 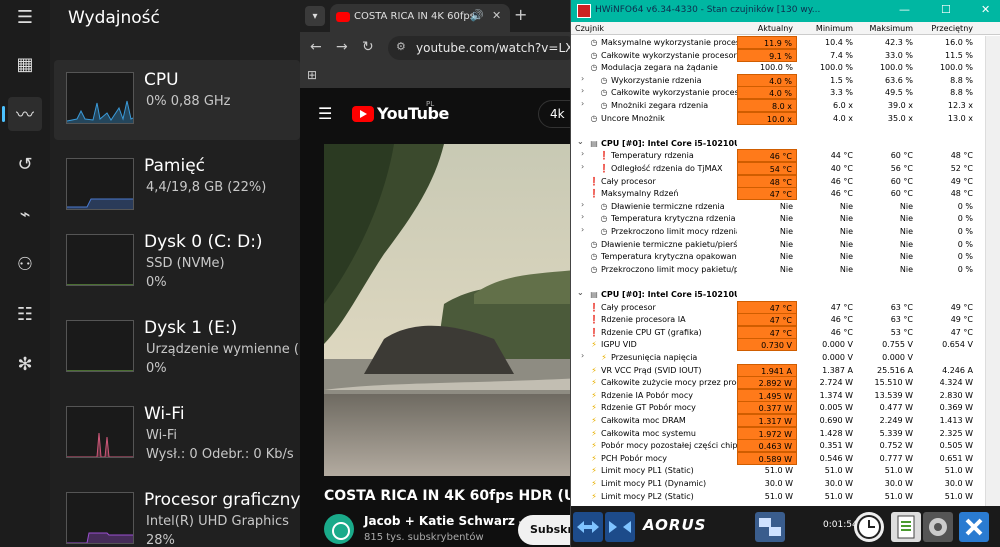 What do you see at coordinates (785, 307) in the screenshot?
I see `sensor-row: ❗ Cały procesor 47 °C 47 °C 63 °C 49 °C` at bounding box center [785, 307].